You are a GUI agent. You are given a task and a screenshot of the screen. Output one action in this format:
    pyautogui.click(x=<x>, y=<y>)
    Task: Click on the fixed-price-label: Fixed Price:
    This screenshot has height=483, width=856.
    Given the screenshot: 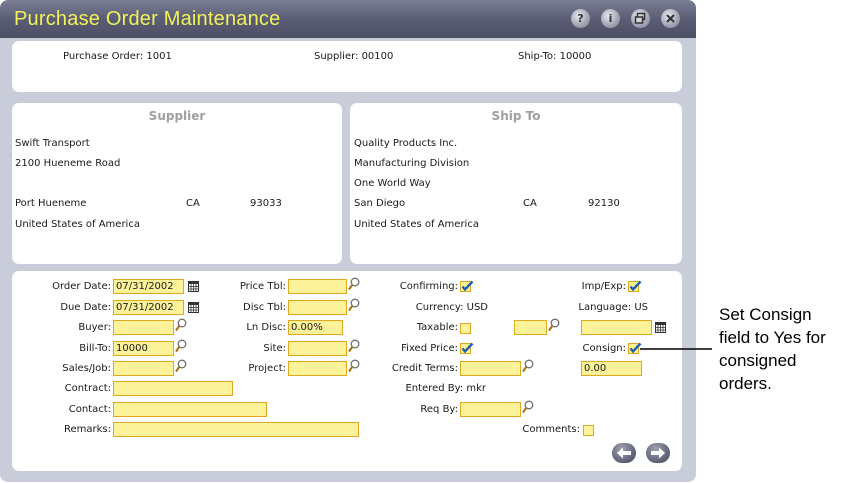 What is the action you would take?
    pyautogui.click(x=429, y=348)
    